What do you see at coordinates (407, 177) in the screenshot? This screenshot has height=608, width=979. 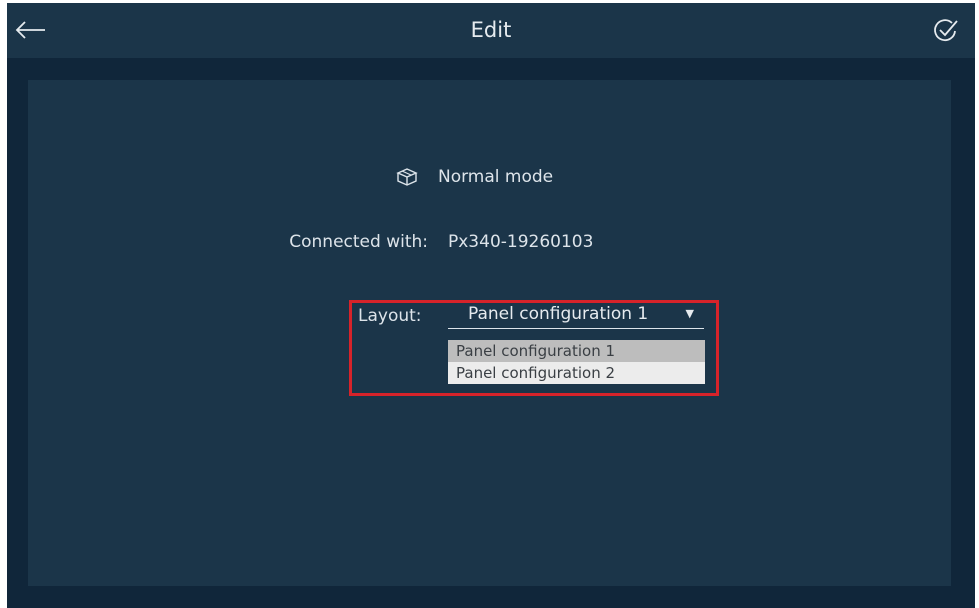 I see `box-icon` at bounding box center [407, 177].